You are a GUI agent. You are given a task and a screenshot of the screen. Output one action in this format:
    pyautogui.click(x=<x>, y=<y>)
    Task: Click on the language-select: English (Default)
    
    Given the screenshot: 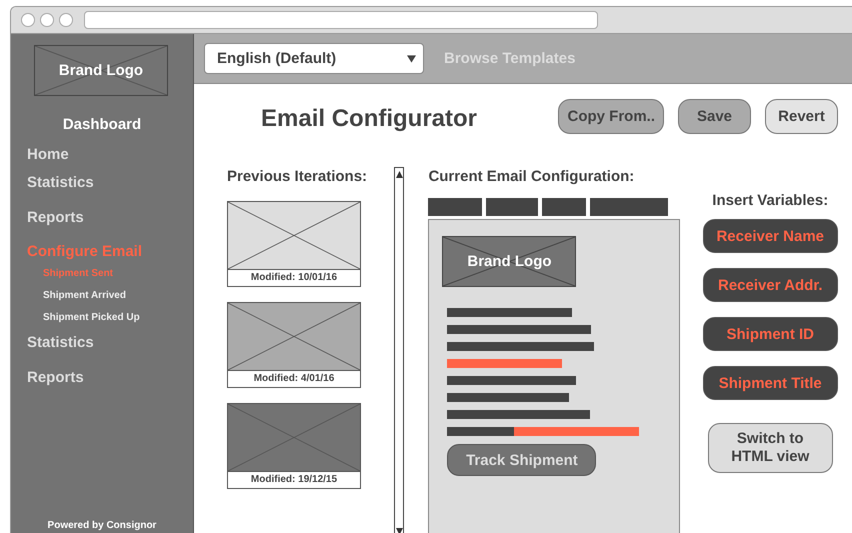 What is the action you would take?
    pyautogui.click(x=314, y=58)
    